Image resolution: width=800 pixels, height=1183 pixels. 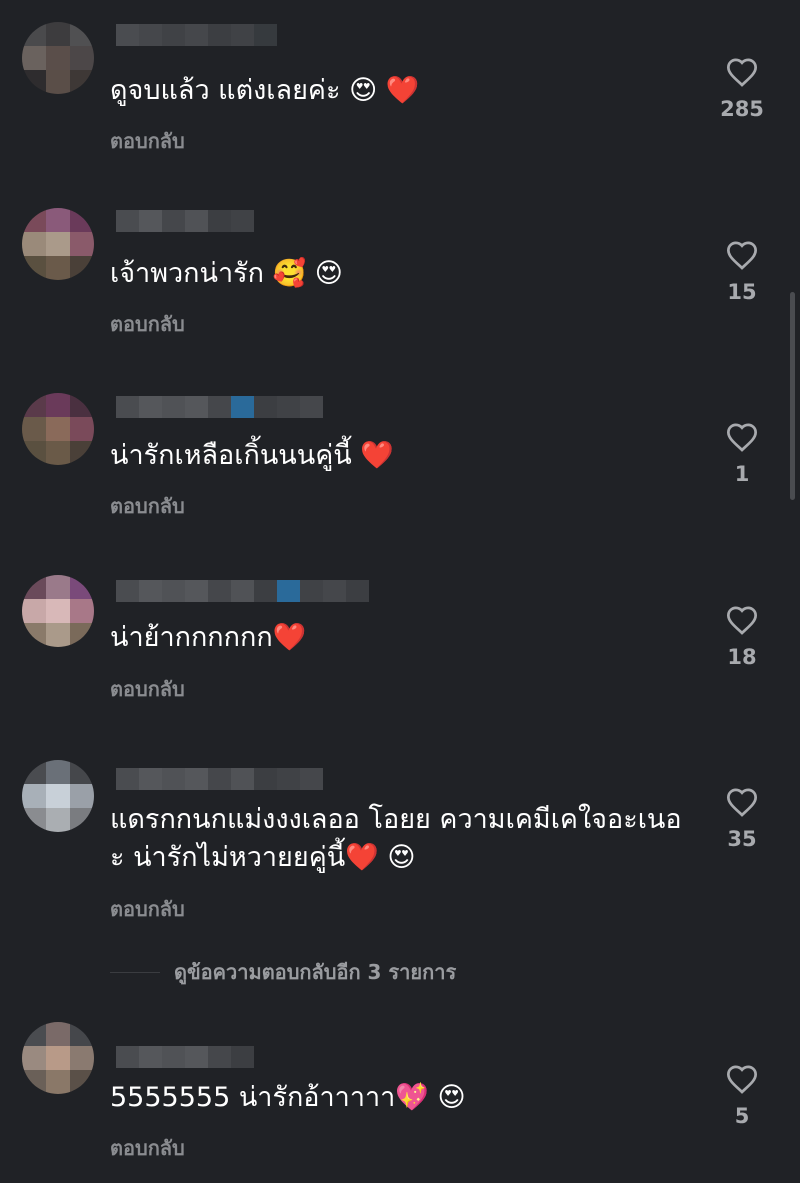 I want to click on scrollbar, so click(x=792, y=396).